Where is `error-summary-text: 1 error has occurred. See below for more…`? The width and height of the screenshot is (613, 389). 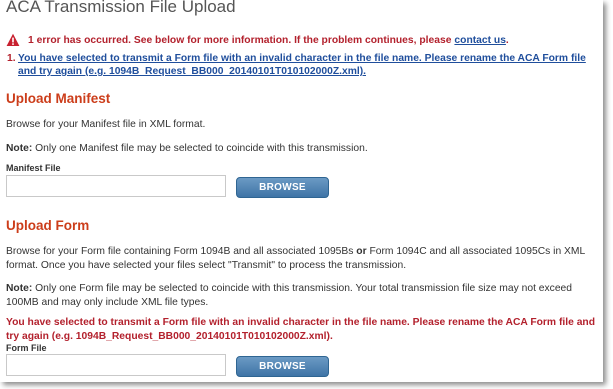 error-summary-text: 1 error has occurred. See below for more… is located at coordinates (240, 40).